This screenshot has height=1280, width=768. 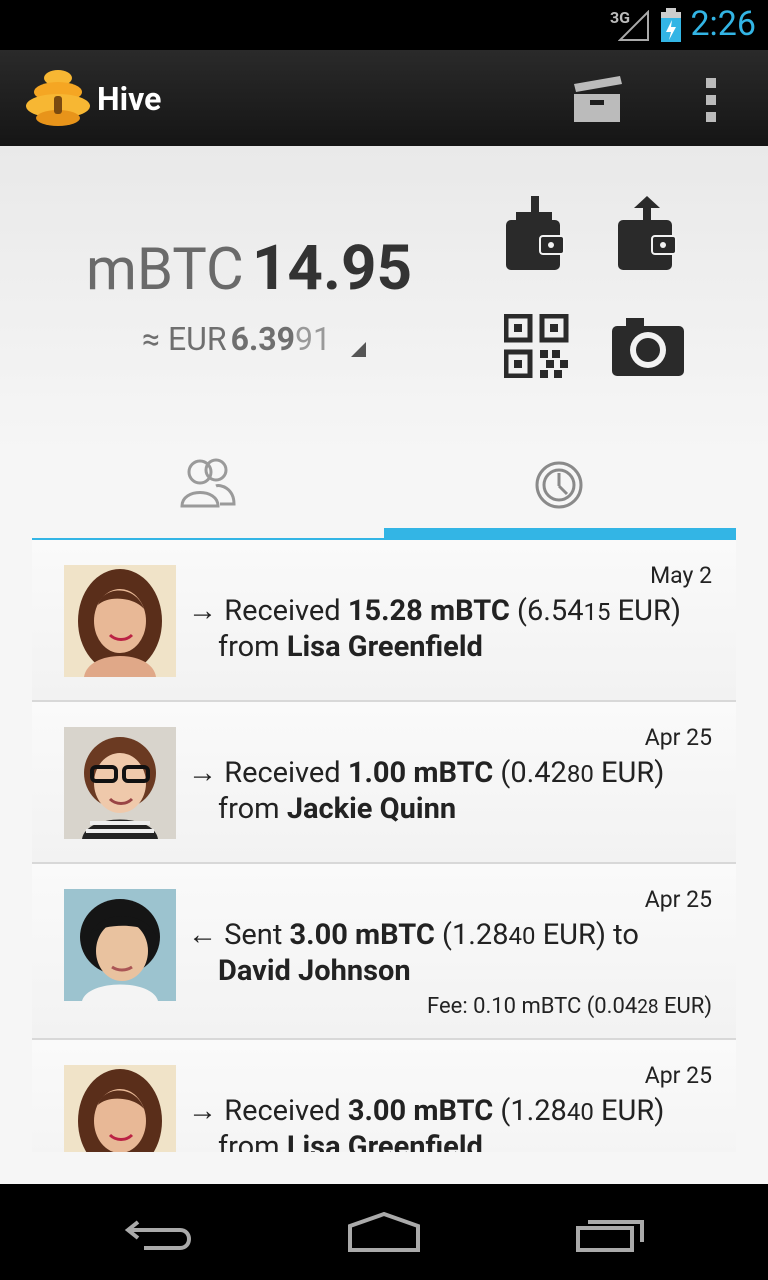 I want to click on balance-amount: 14.95, so click(x=332, y=268).